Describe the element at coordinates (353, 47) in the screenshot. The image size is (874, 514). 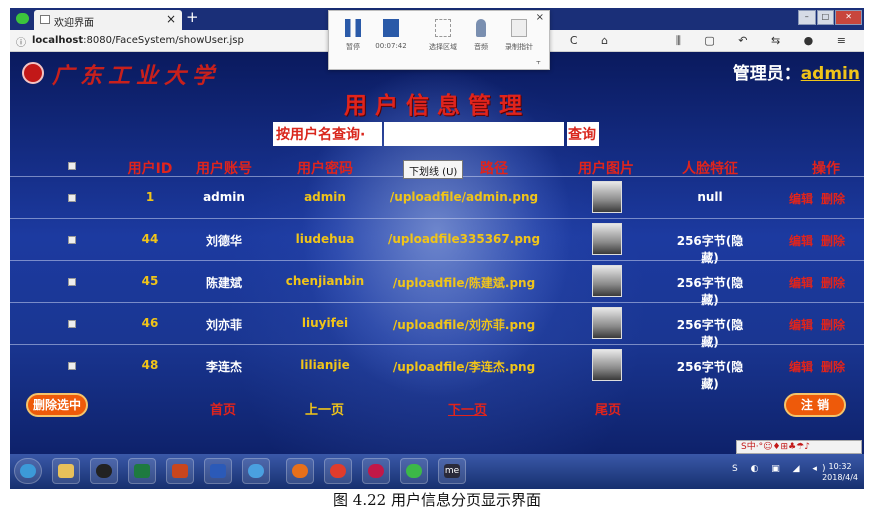
I see `pause-label: 暂停` at that location.